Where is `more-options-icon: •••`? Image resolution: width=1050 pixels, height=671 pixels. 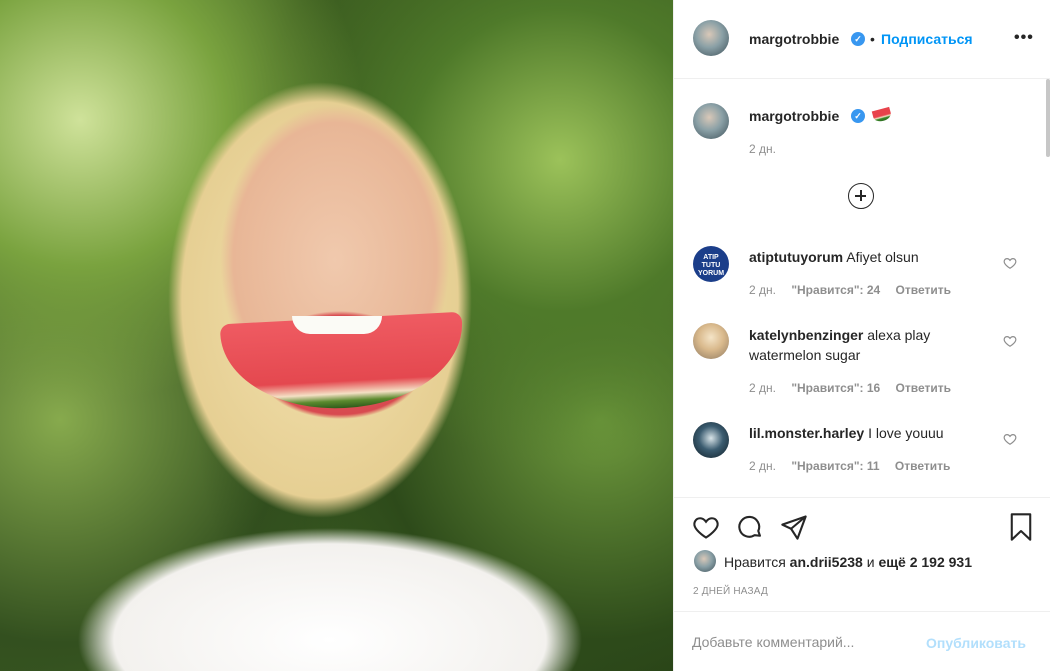
more-options-icon: ••• is located at coordinates (1024, 38).